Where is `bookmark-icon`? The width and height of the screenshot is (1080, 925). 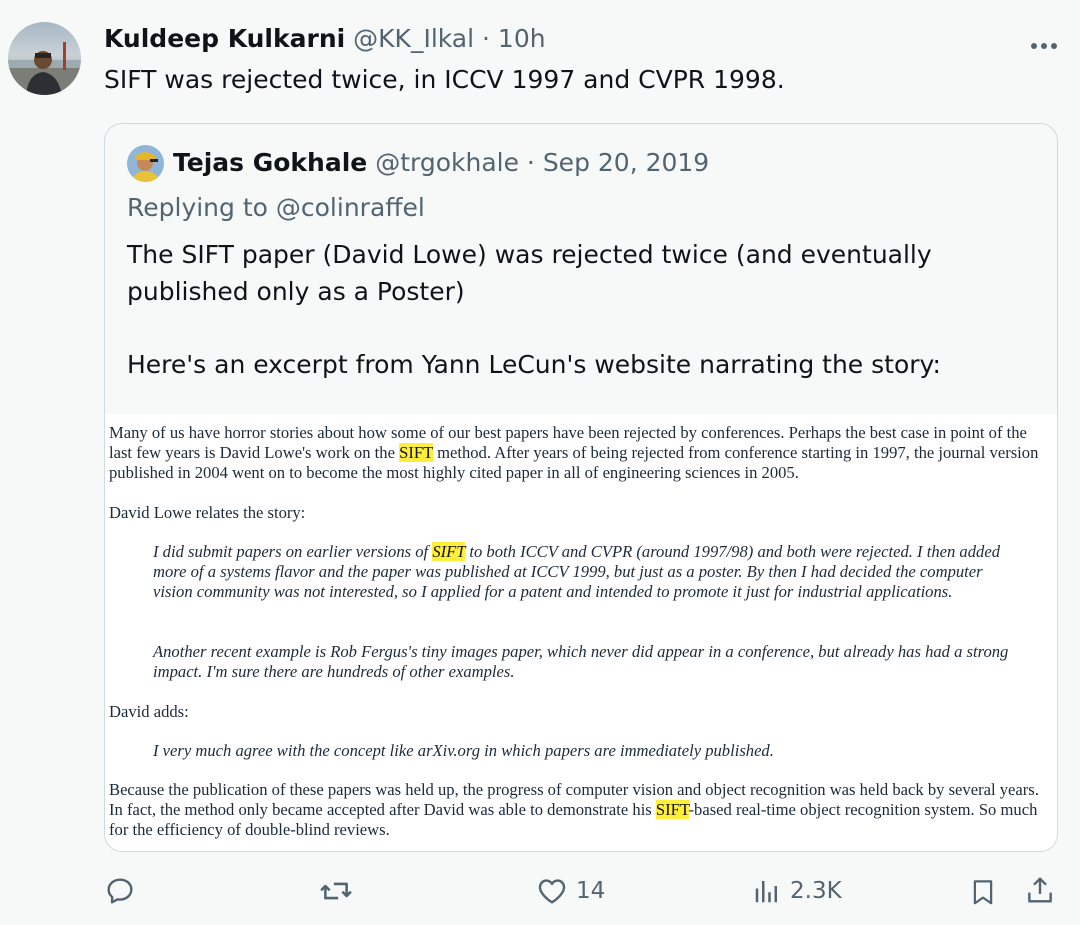 bookmark-icon is located at coordinates (983, 892).